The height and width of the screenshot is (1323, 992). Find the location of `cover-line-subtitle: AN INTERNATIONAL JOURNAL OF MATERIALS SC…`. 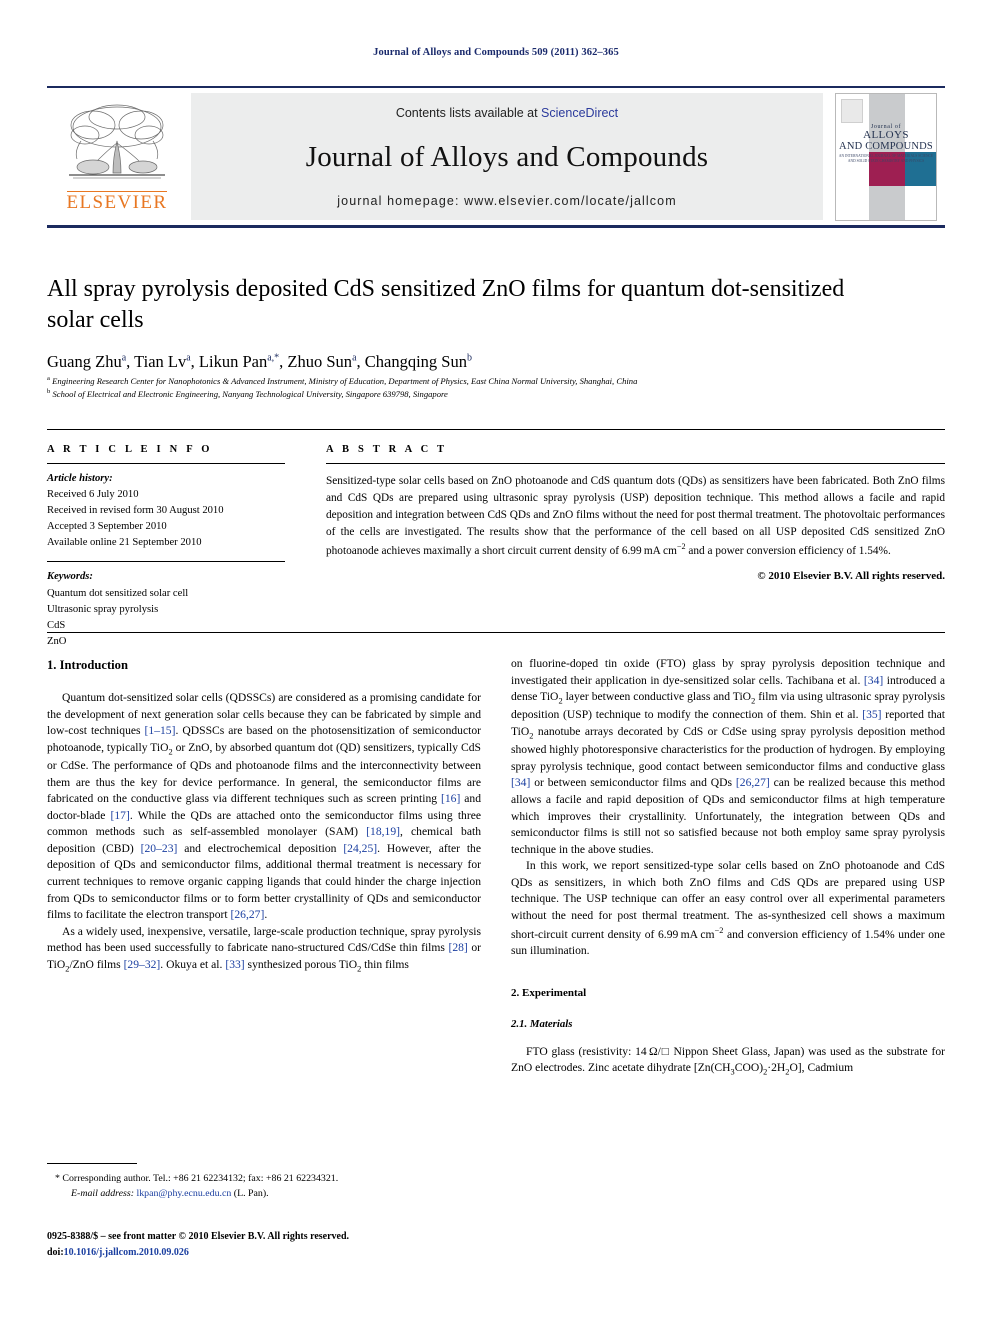

cover-line-subtitle: AN INTERNATIONAL JOURNAL OF MATERIALS SC… is located at coordinates (886, 158).